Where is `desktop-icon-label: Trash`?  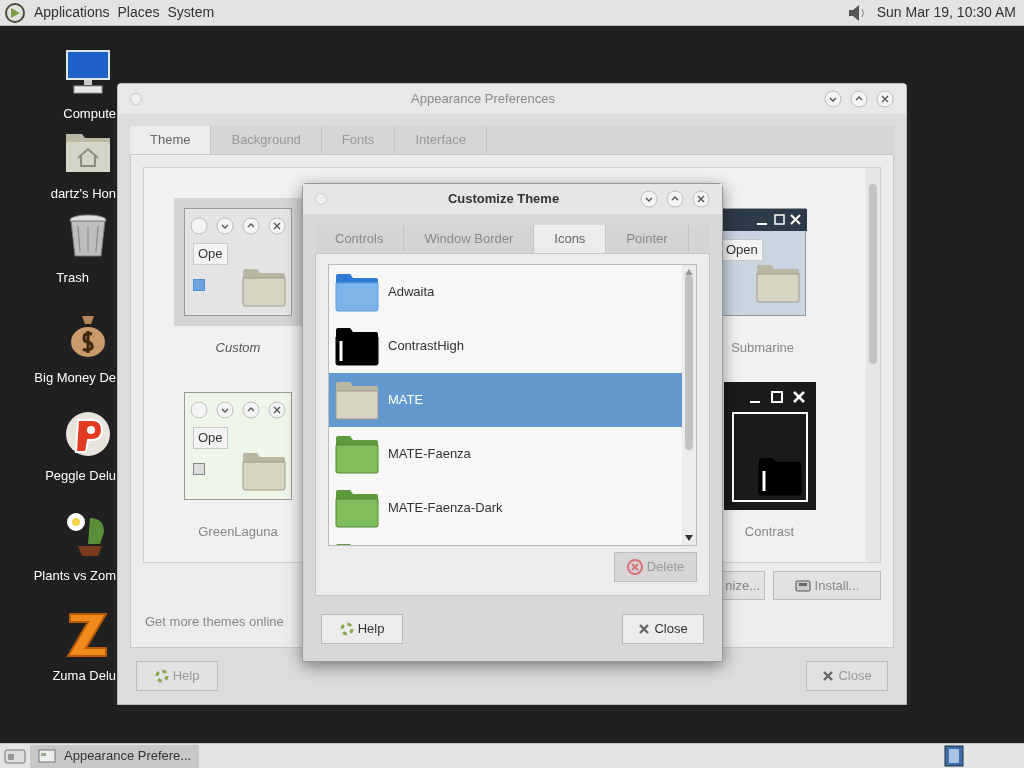
desktop-icon-label: Trash is located at coordinates (72, 278).